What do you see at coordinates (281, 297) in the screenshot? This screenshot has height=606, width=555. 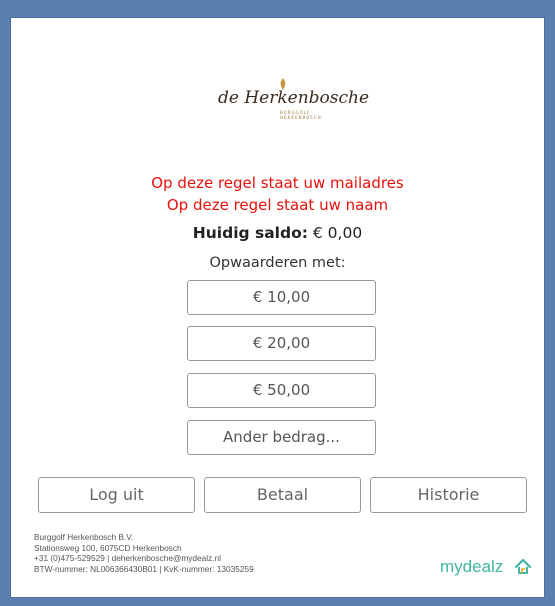 I see `topup-10-button: € 10,00` at bounding box center [281, 297].